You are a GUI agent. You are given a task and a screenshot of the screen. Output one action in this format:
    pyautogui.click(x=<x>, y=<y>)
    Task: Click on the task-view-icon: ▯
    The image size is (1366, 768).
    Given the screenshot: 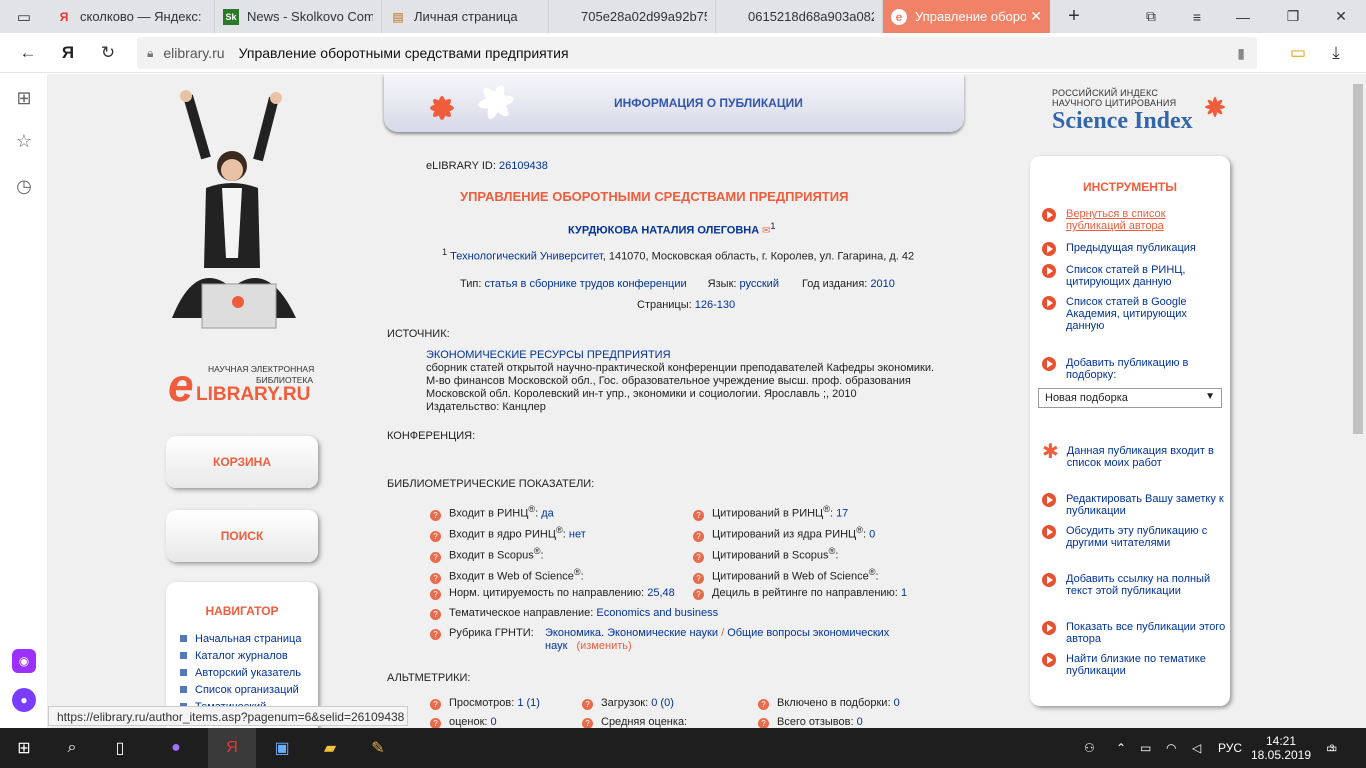 What is the action you would take?
    pyautogui.click(x=120, y=748)
    